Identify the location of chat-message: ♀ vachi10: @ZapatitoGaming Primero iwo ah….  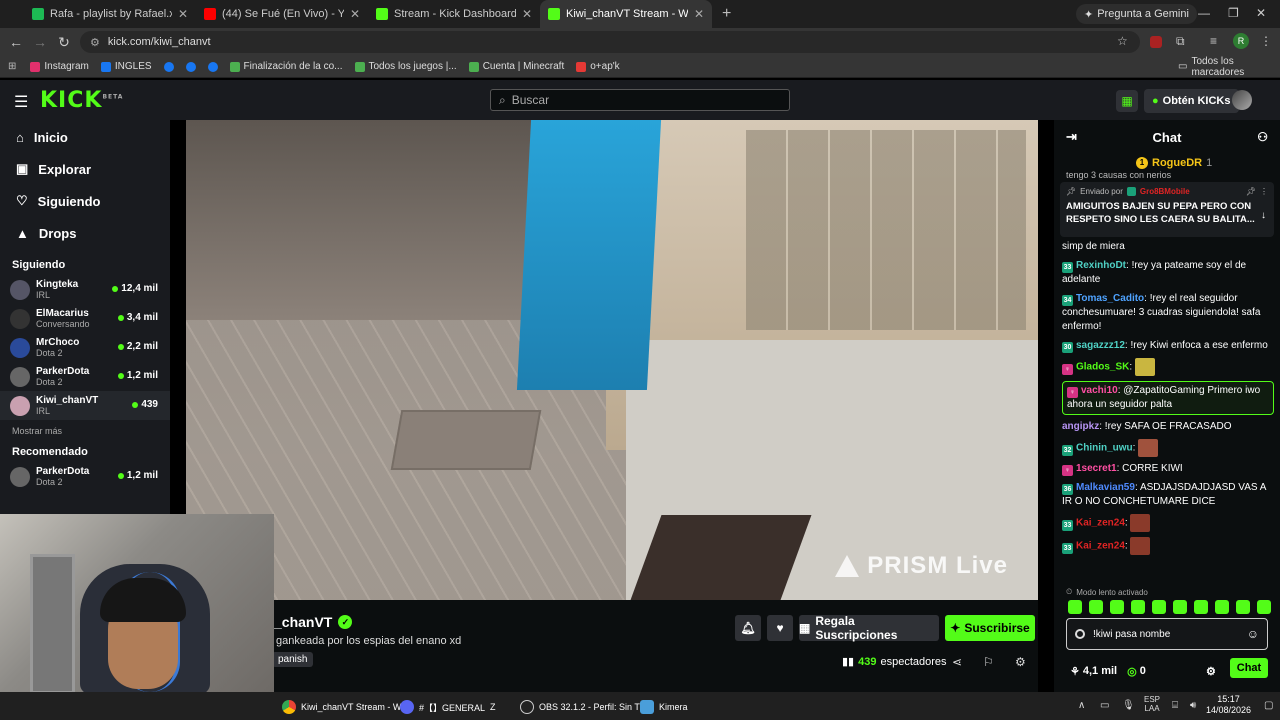
(1168, 398).